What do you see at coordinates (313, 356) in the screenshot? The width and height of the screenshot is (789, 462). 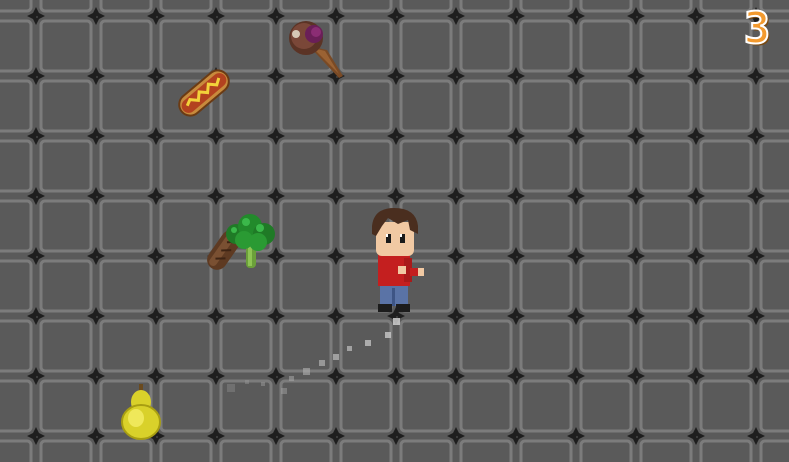 I see `dust-trail` at bounding box center [313, 356].